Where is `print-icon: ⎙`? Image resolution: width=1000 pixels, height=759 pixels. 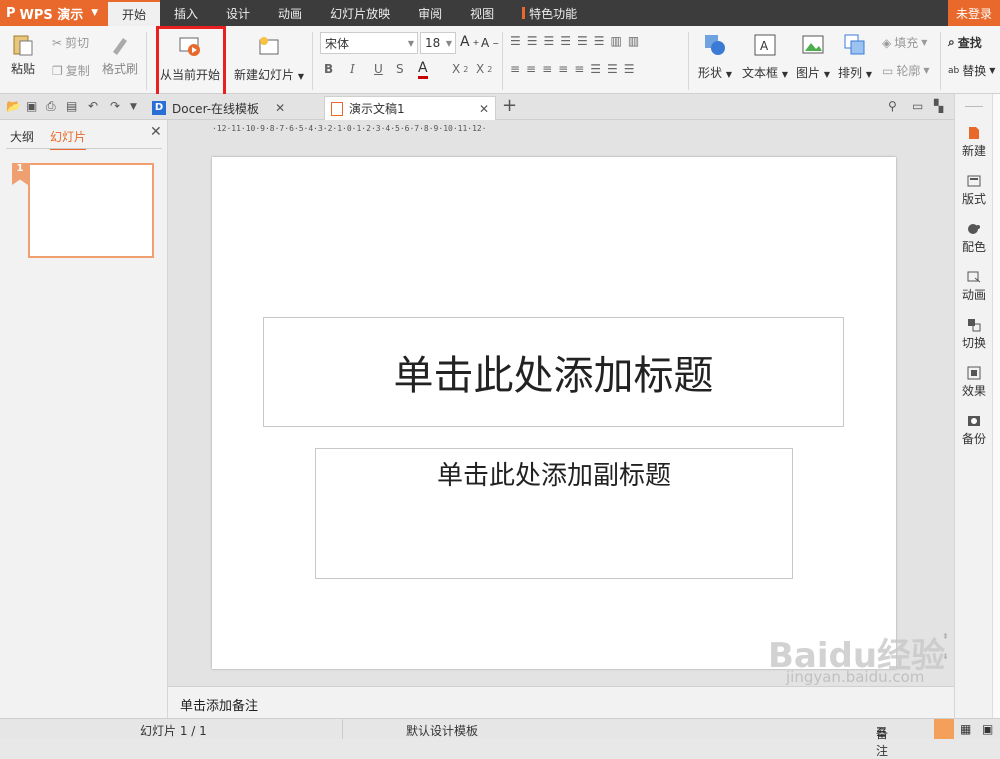 print-icon: ⎙ is located at coordinates (51, 106).